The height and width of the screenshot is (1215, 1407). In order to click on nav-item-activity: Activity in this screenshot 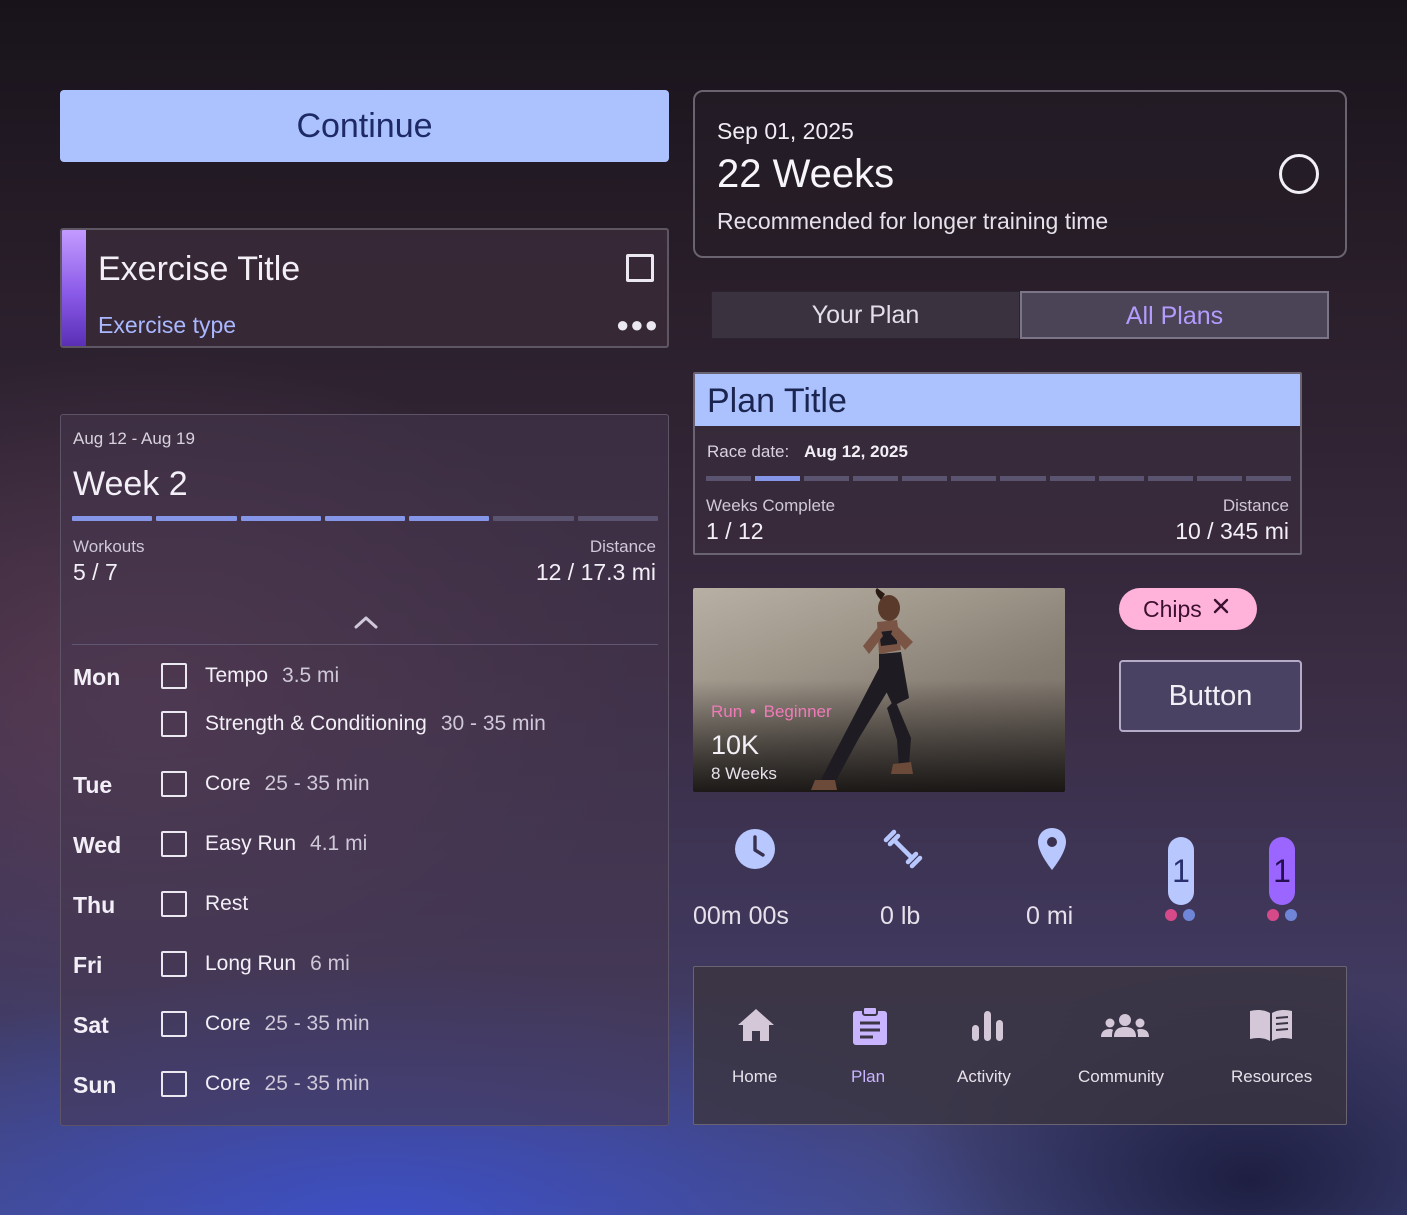, I will do `click(988, 1046)`.